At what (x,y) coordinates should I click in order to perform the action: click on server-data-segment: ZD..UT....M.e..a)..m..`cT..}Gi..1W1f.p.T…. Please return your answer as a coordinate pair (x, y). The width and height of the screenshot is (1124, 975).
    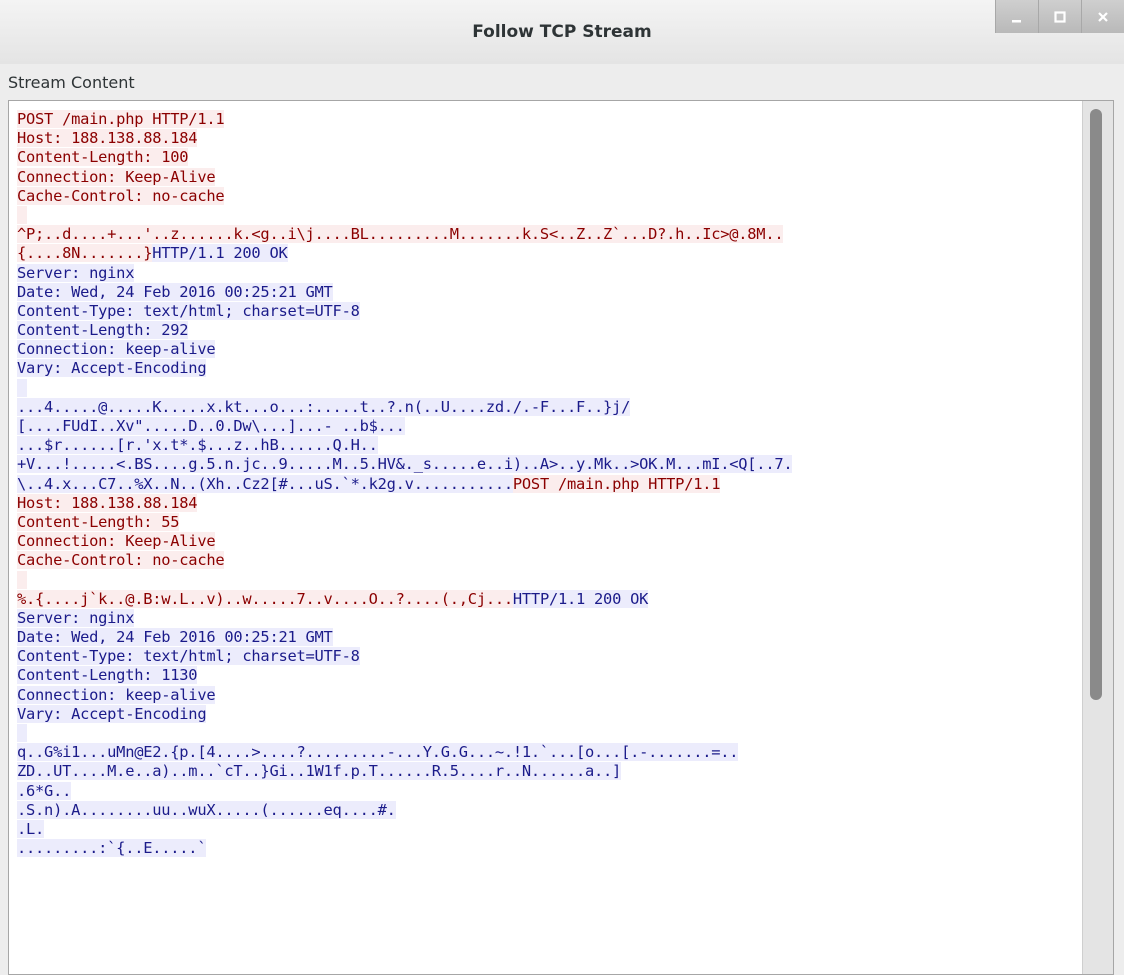
    Looking at the image, I should click on (319, 771).